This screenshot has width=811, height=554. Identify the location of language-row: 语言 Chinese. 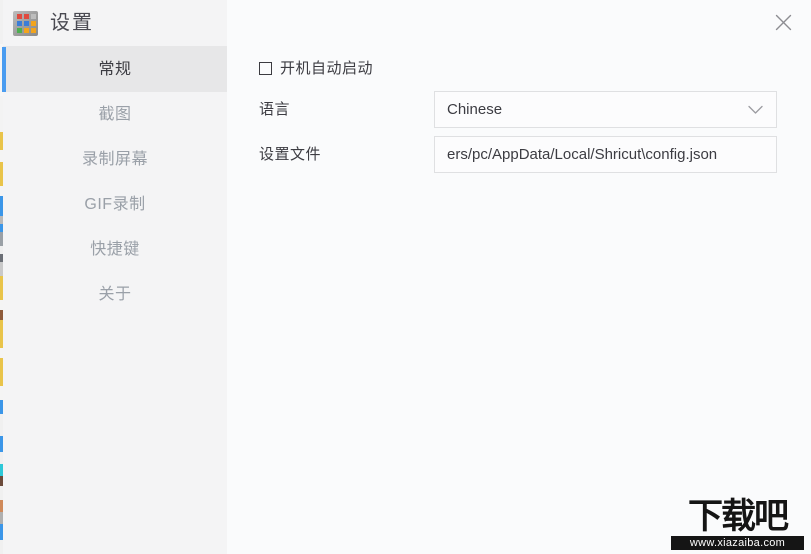
(518, 109).